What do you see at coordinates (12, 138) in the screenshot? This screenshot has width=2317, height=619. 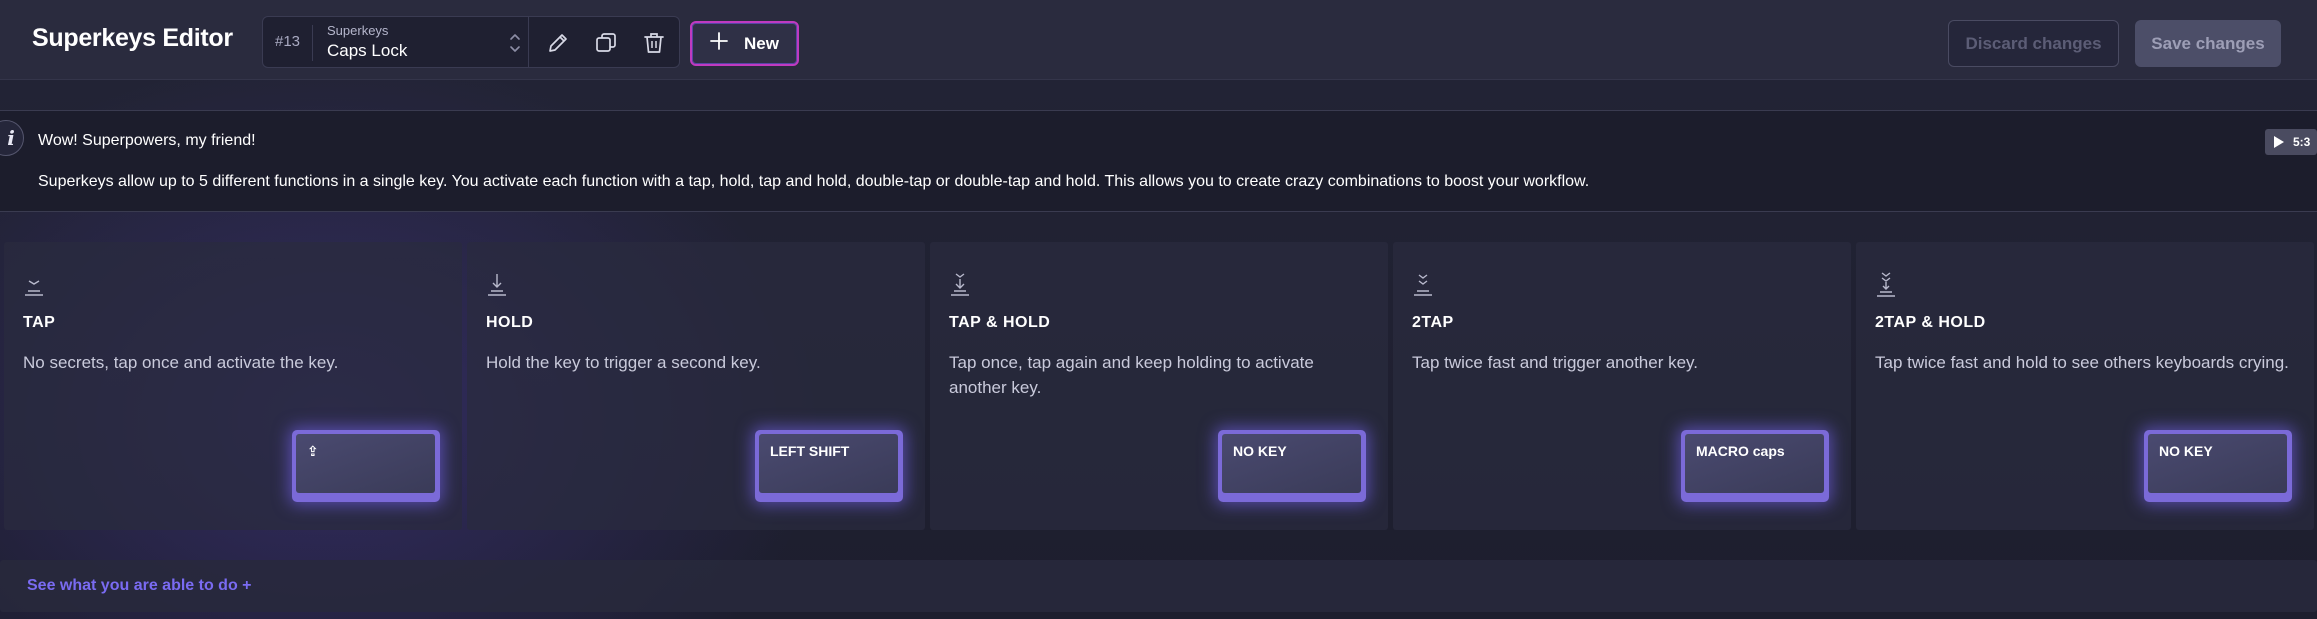 I see `info-icon: i` at bounding box center [12, 138].